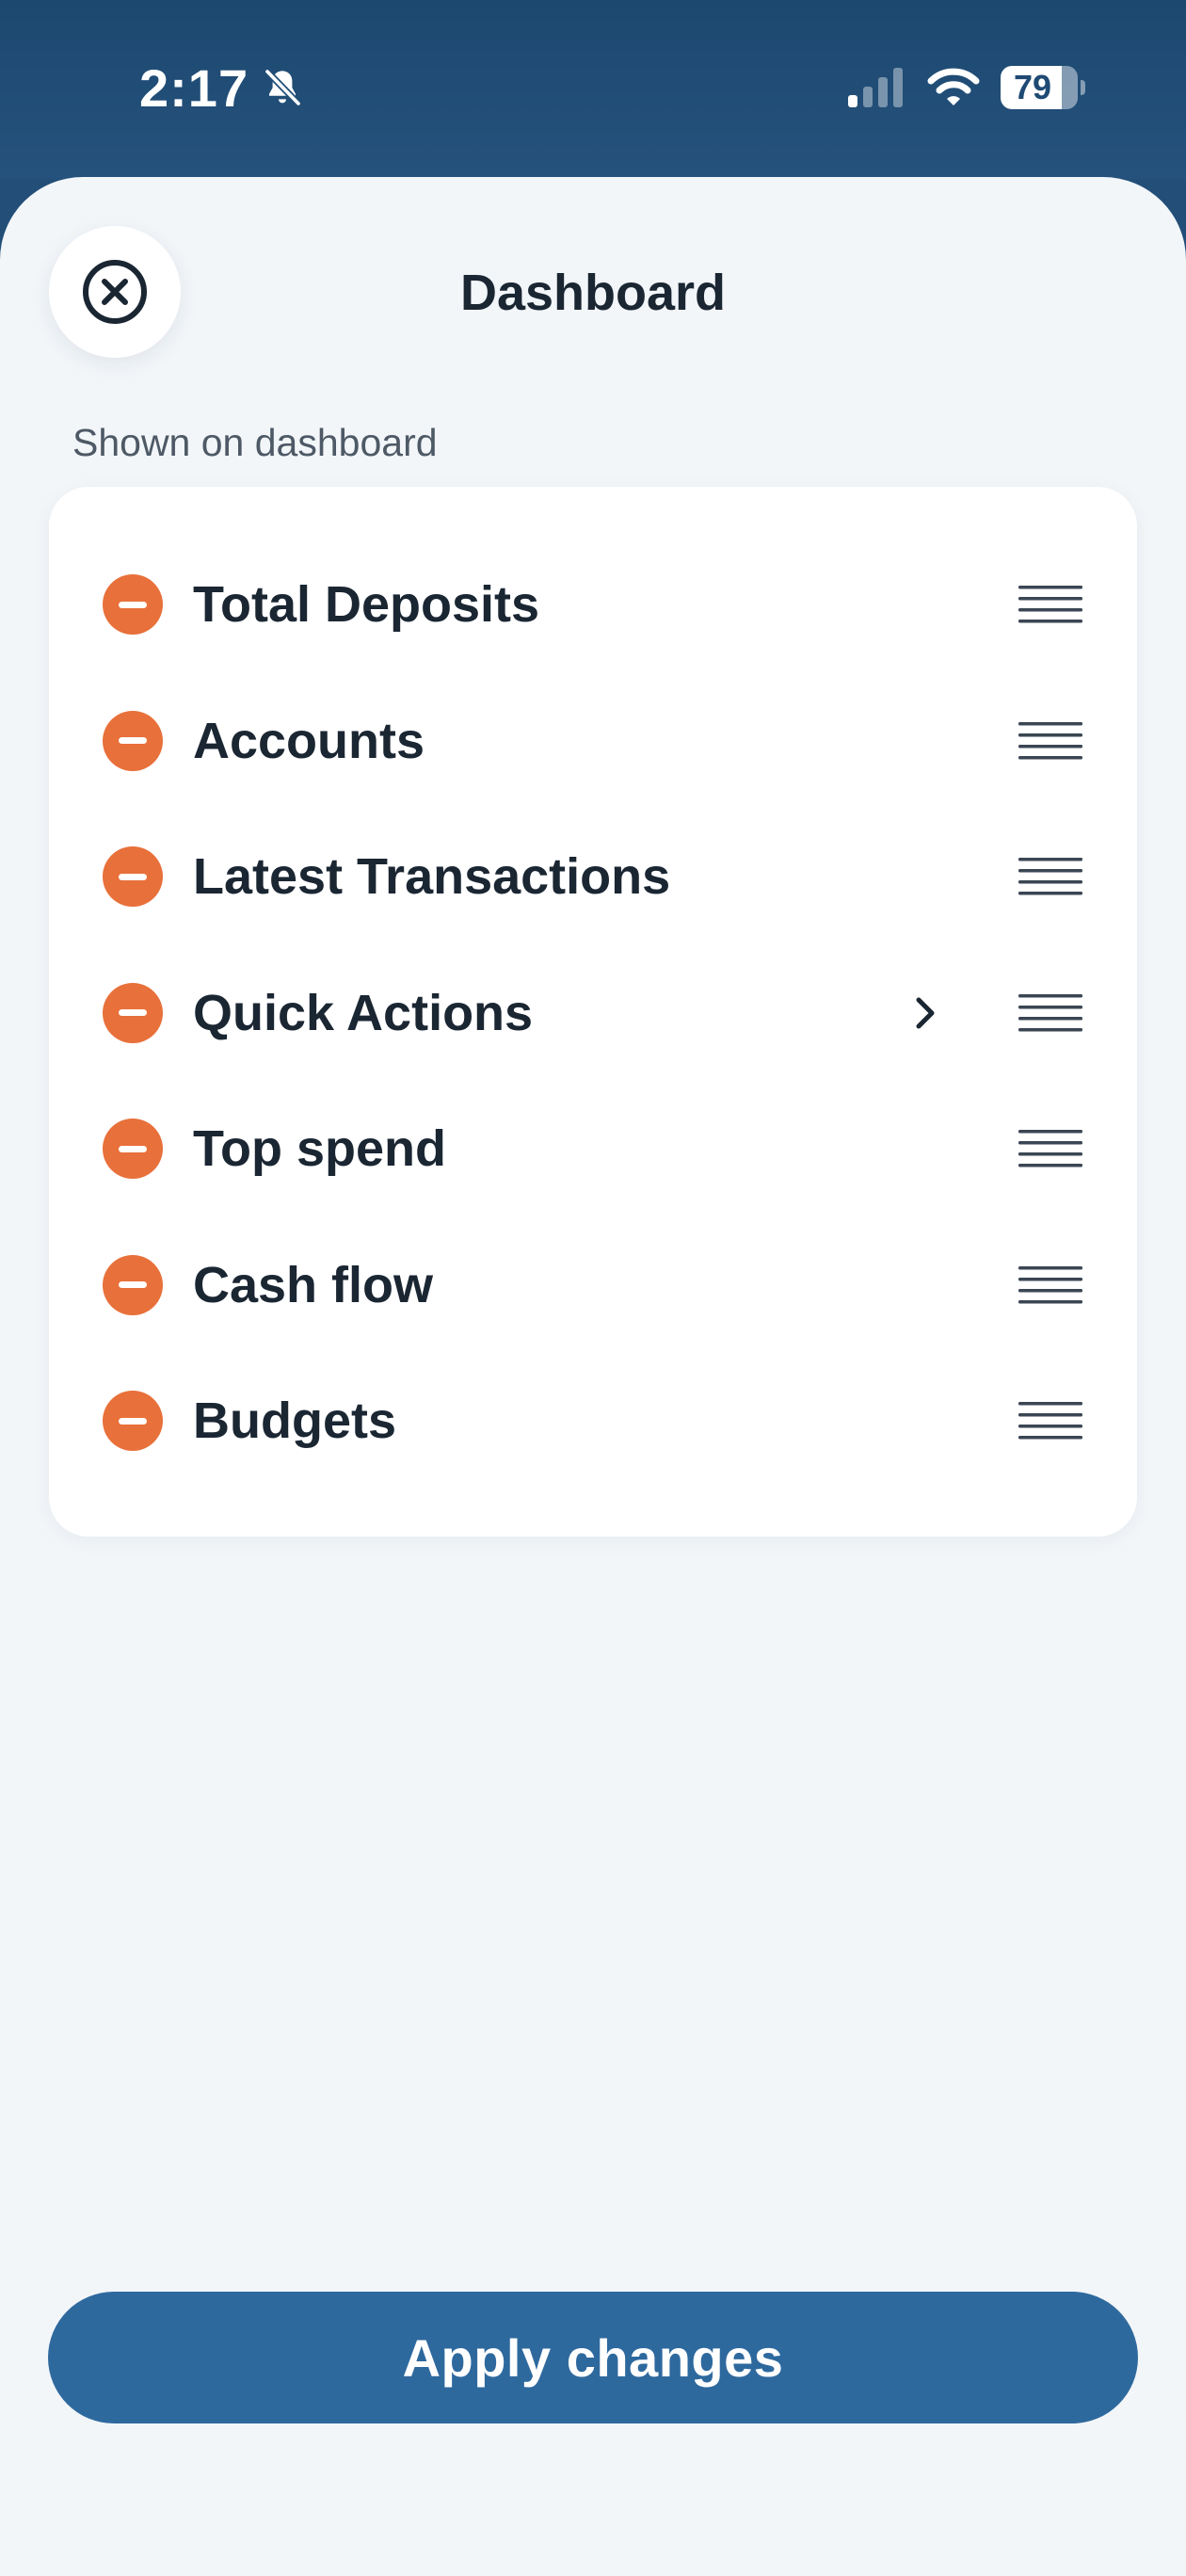 The width and height of the screenshot is (1186, 2576). I want to click on widget-row-accounts: Accounts, so click(593, 741).